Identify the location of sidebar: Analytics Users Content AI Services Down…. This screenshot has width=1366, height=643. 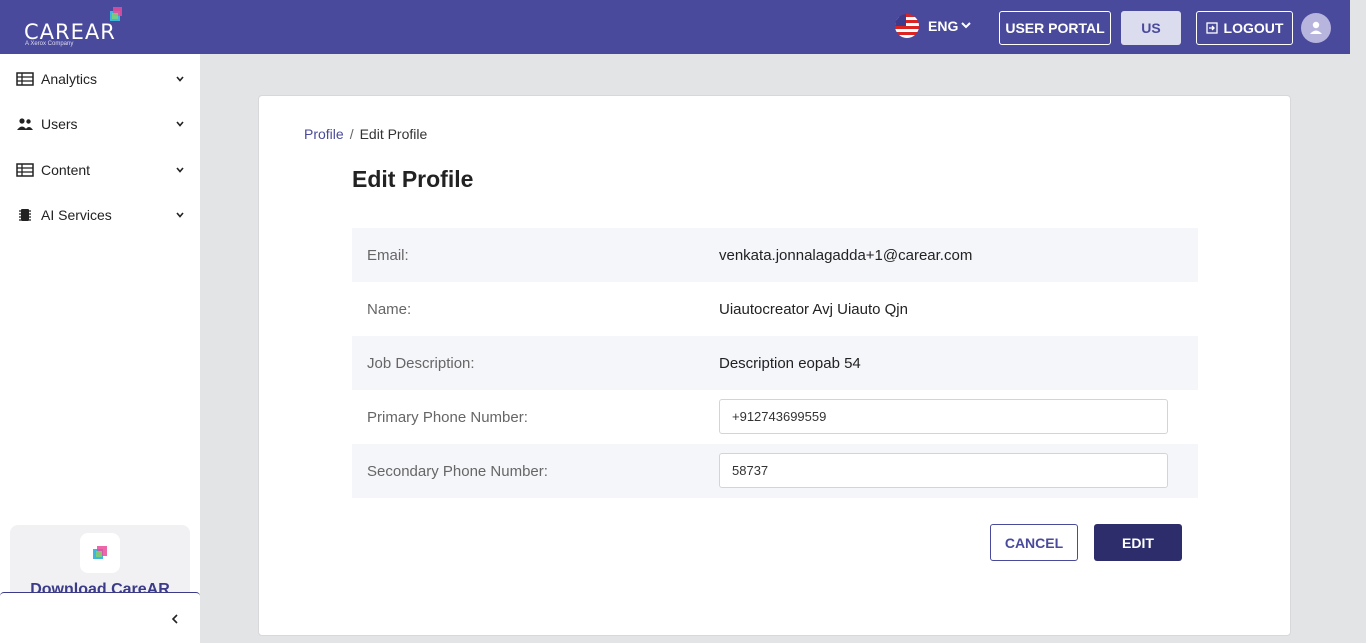
(100, 348).